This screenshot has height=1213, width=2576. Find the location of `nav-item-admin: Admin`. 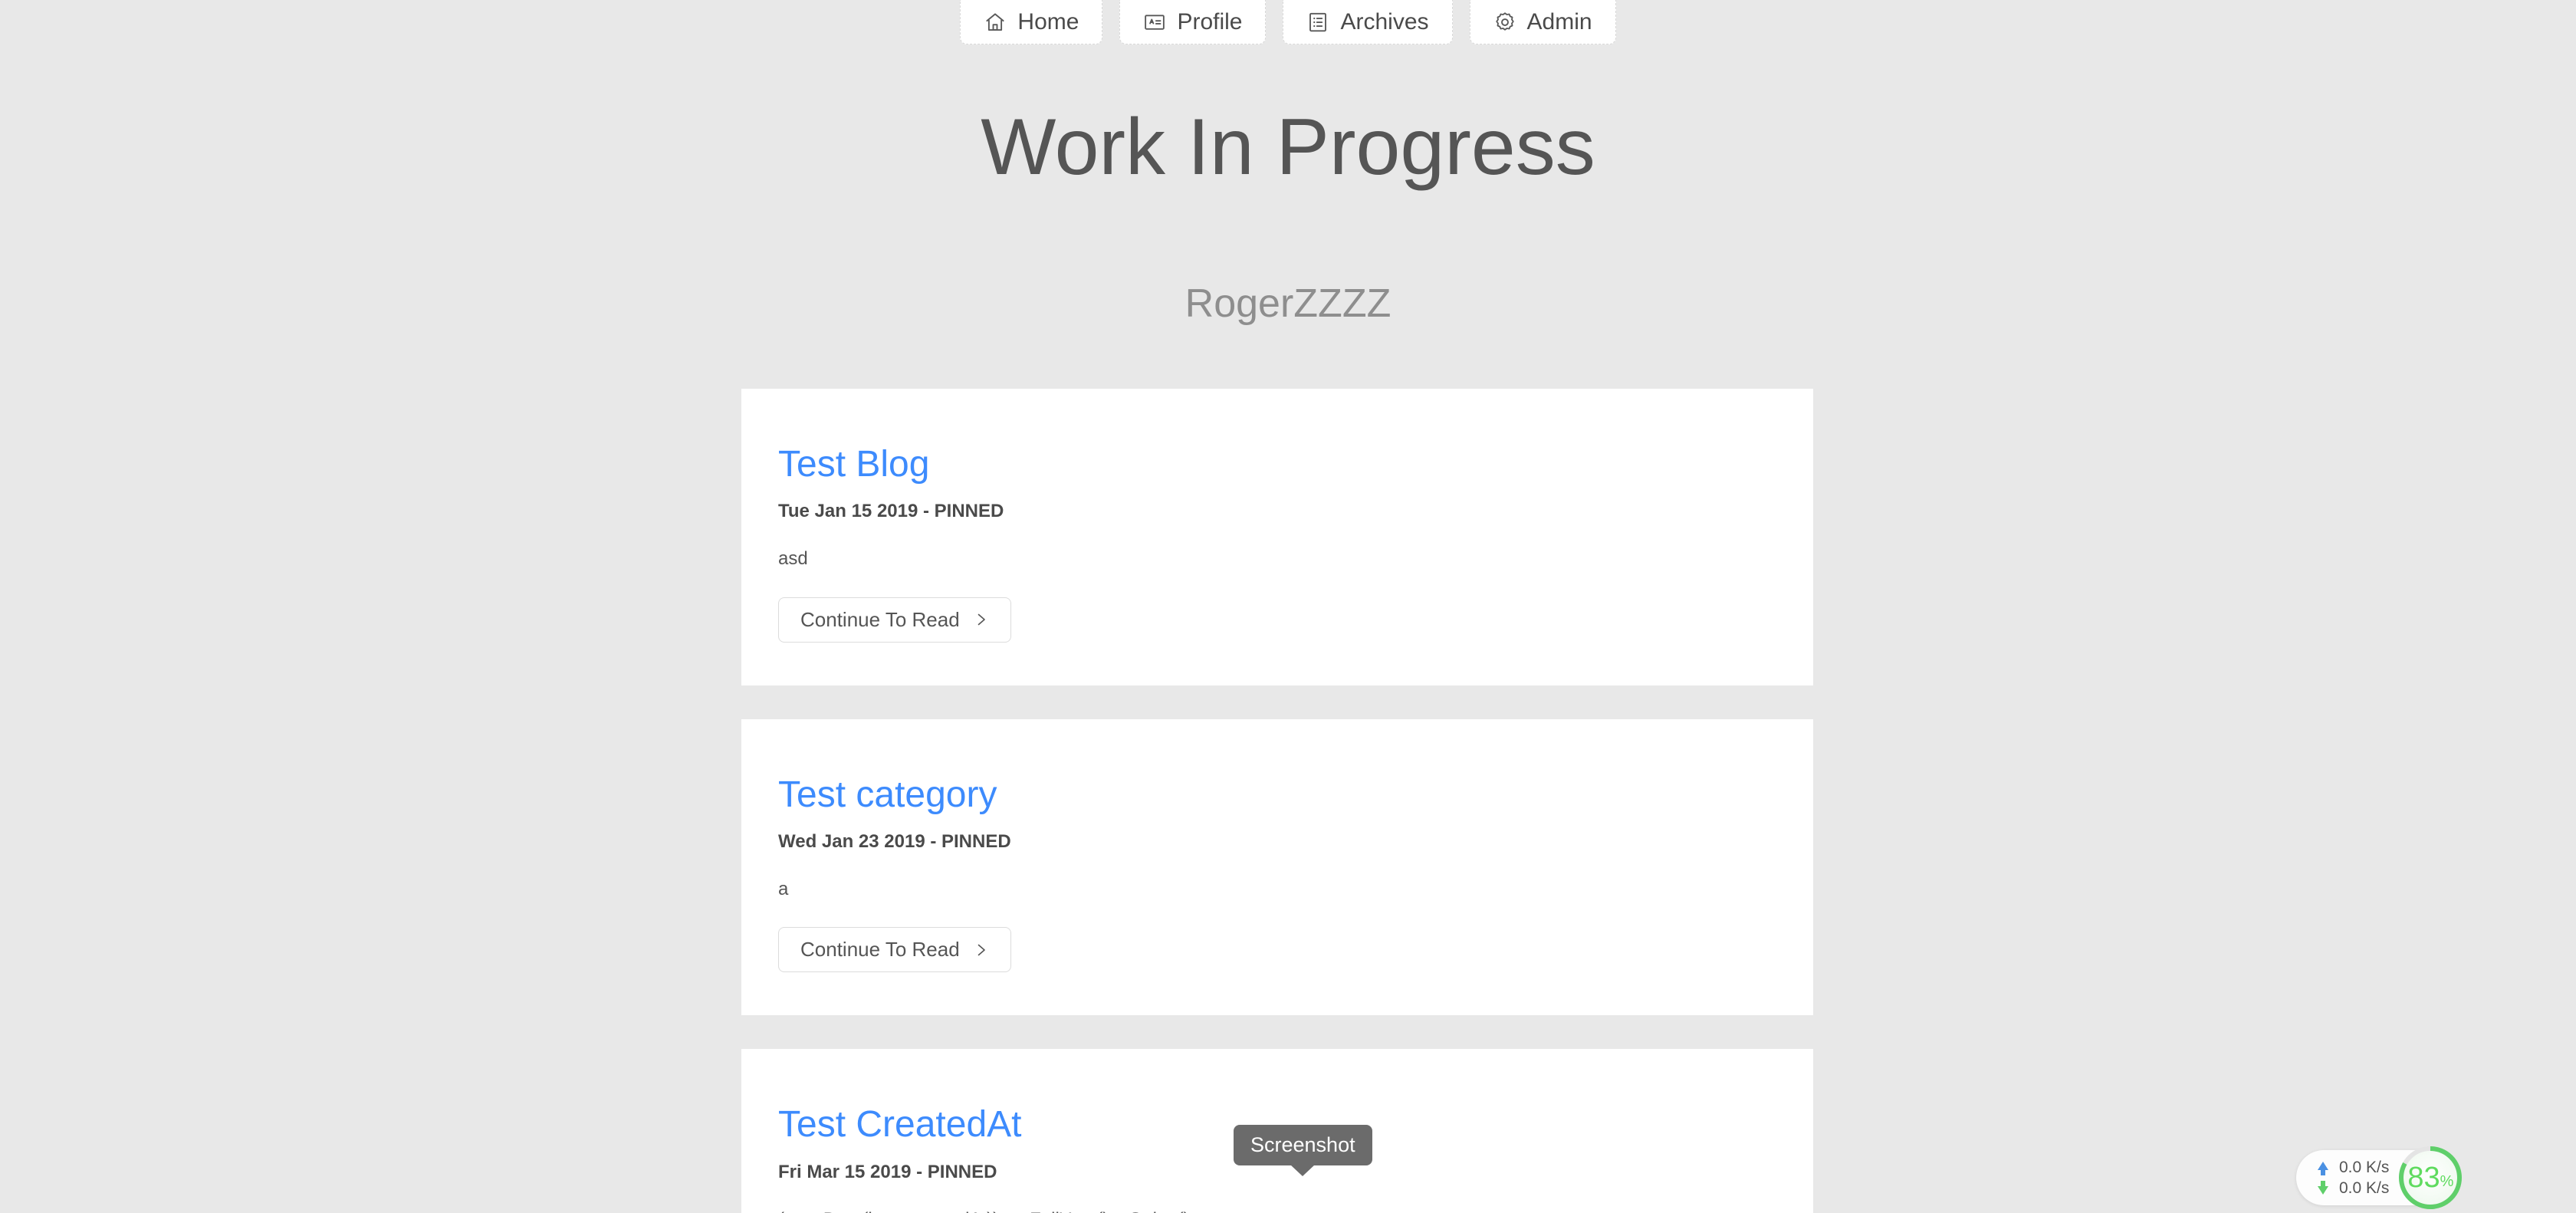

nav-item-admin: Admin is located at coordinates (1543, 22).